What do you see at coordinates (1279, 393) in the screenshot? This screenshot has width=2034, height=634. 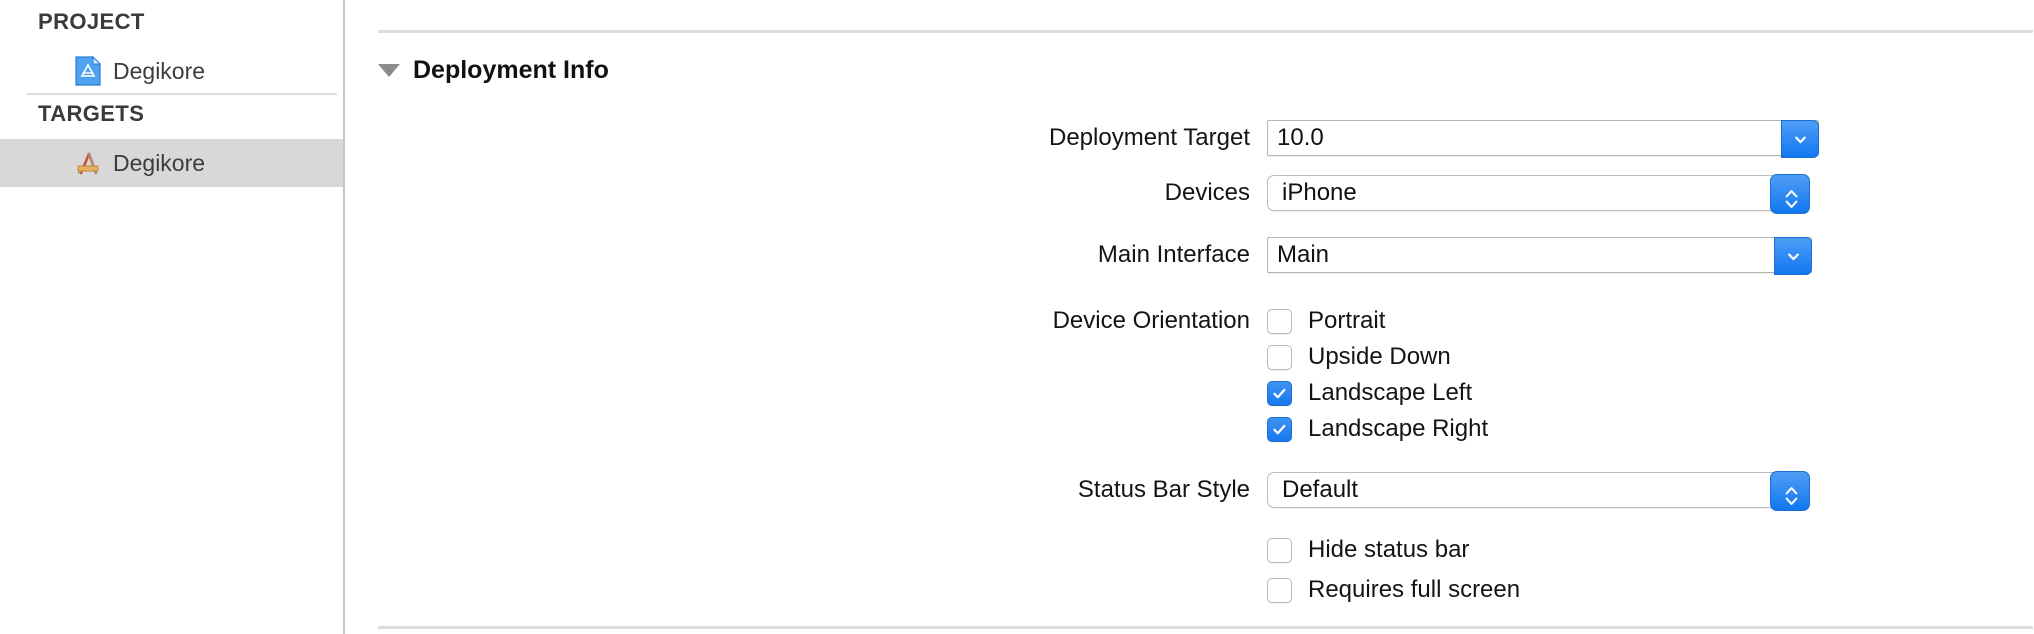 I see `checkbox-landscape-left` at bounding box center [1279, 393].